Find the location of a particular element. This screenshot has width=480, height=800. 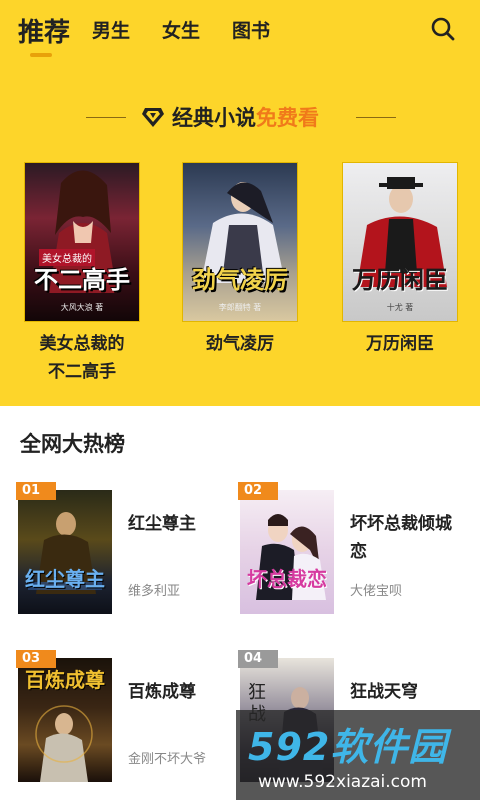

featured-book: 劲气凌厉 李郎翻特 著 劲气凌厉 is located at coordinates (240, 260).